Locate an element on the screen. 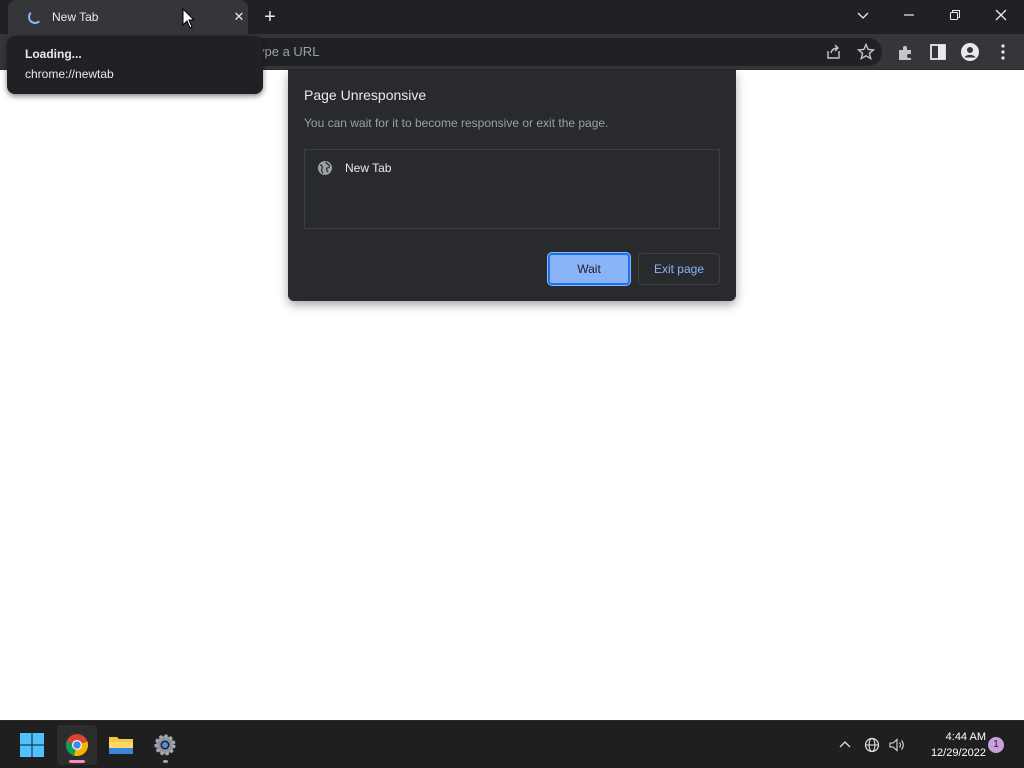 This screenshot has height=768, width=1024. taskbar-app-settings is located at coordinates (165, 745).